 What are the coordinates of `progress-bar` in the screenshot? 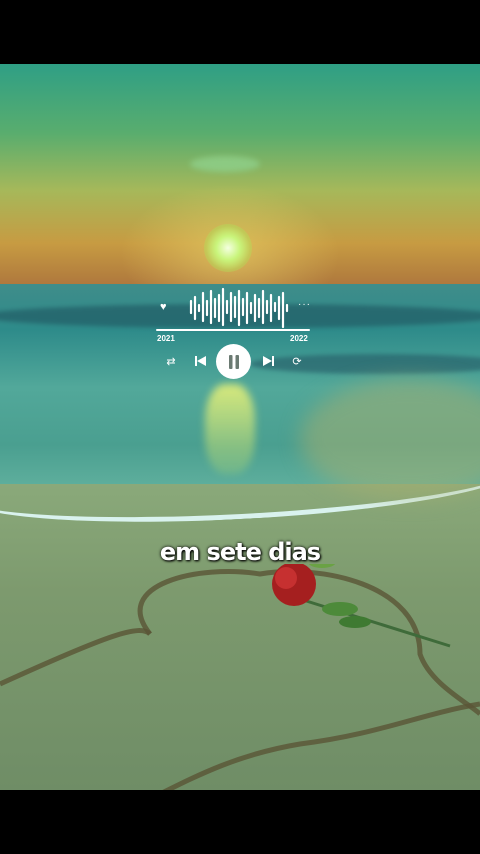 It's located at (233, 330).